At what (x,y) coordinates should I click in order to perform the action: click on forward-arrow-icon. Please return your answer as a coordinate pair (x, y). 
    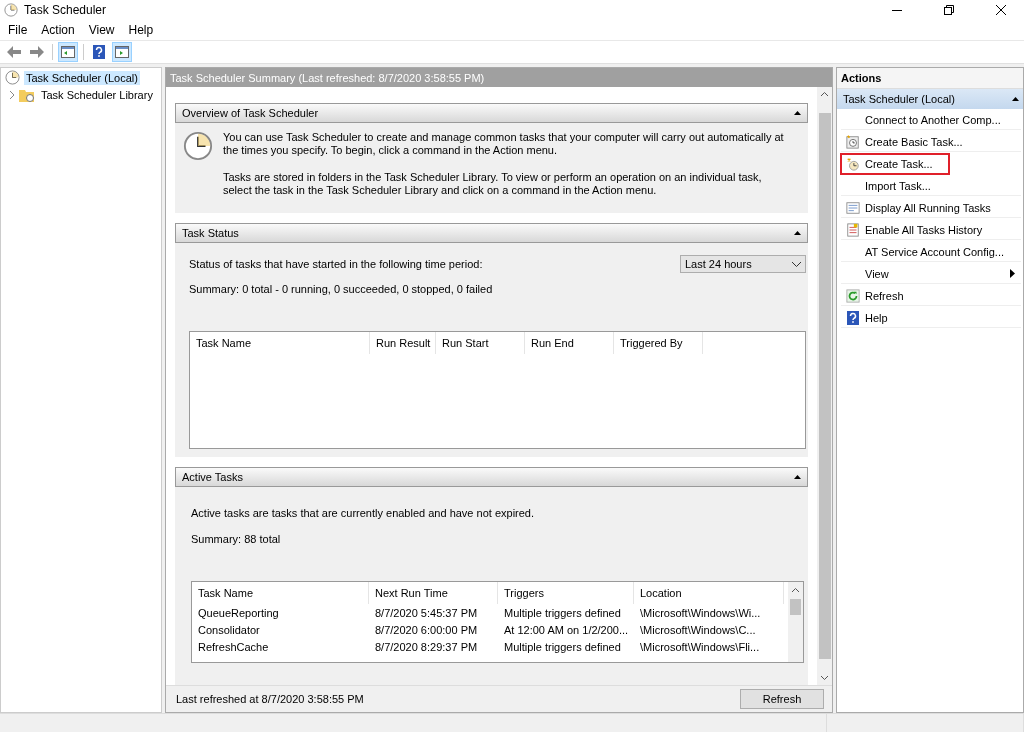
    Looking at the image, I should click on (37, 52).